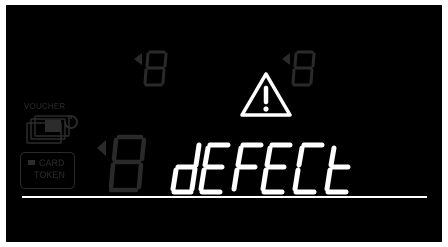 This screenshot has width=448, height=247. Describe the element at coordinates (276, 168) in the screenshot. I see `segment-char-e2` at that location.